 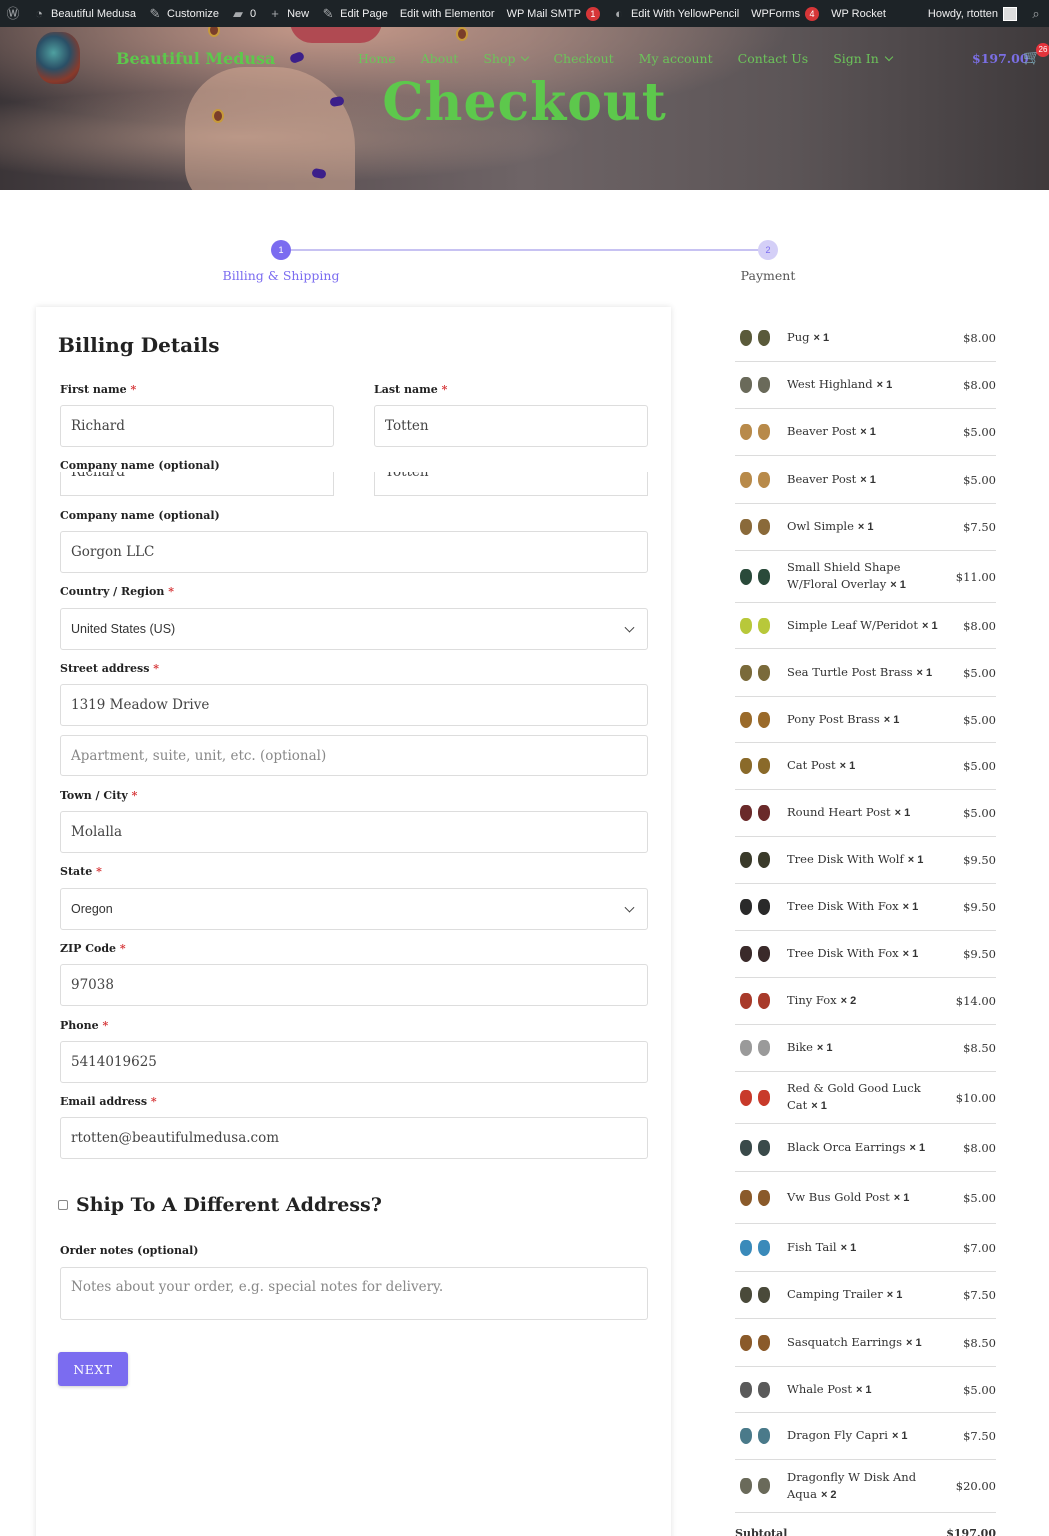 What do you see at coordinates (13, 13) in the screenshot?
I see `wordpress-logo: Ⓦ` at bounding box center [13, 13].